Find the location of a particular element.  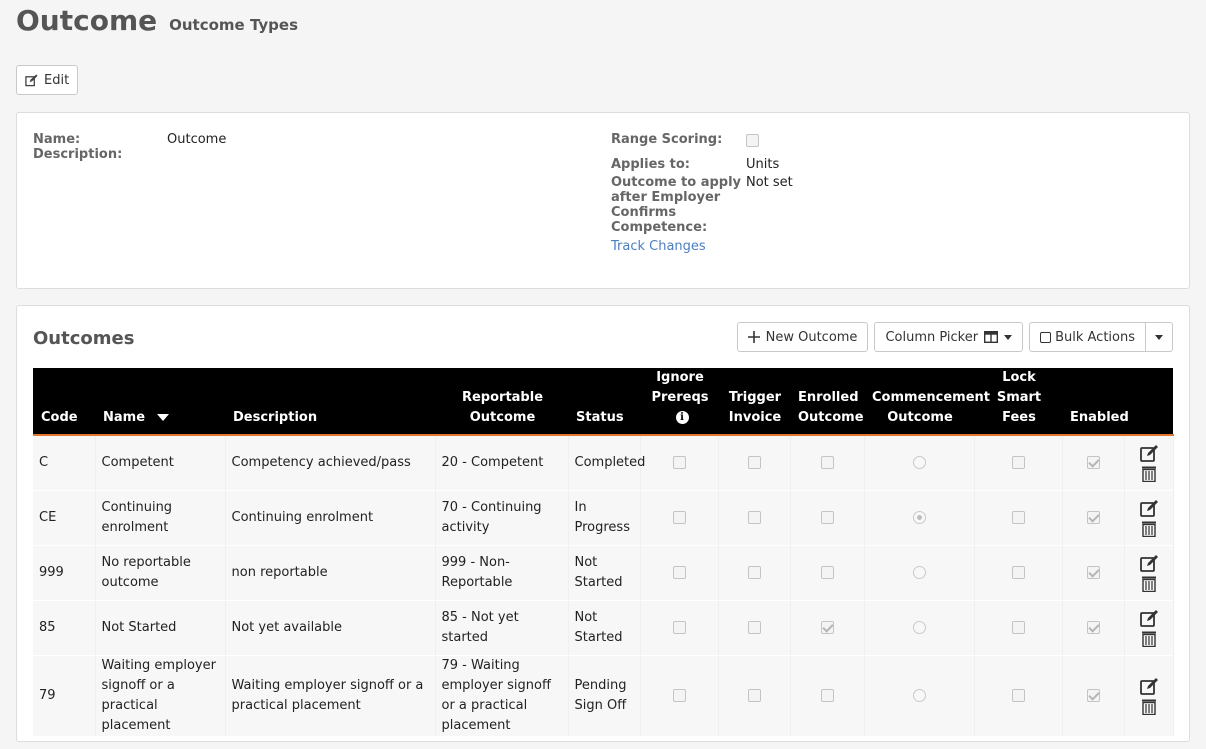

cell-code: 85 is located at coordinates (64, 627).